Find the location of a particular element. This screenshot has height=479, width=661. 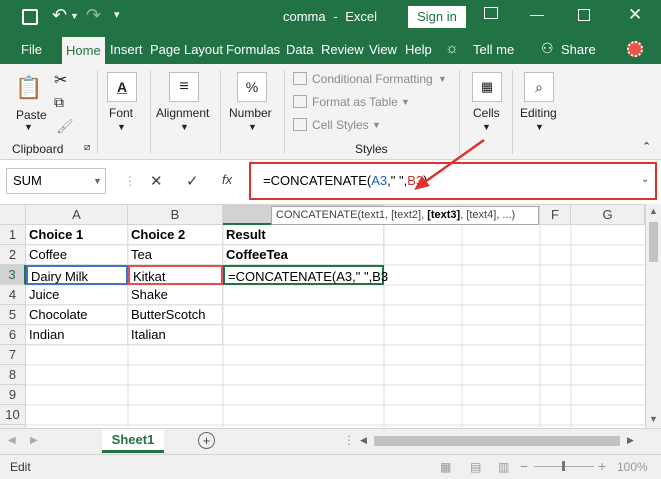

zoom-level: 100% is located at coordinates (632, 467).